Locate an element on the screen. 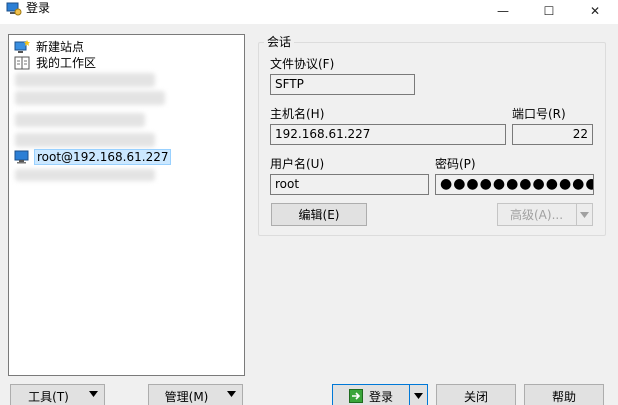 This screenshot has width=618, height=405. edit-button-label: 编辑(E) is located at coordinates (319, 215).